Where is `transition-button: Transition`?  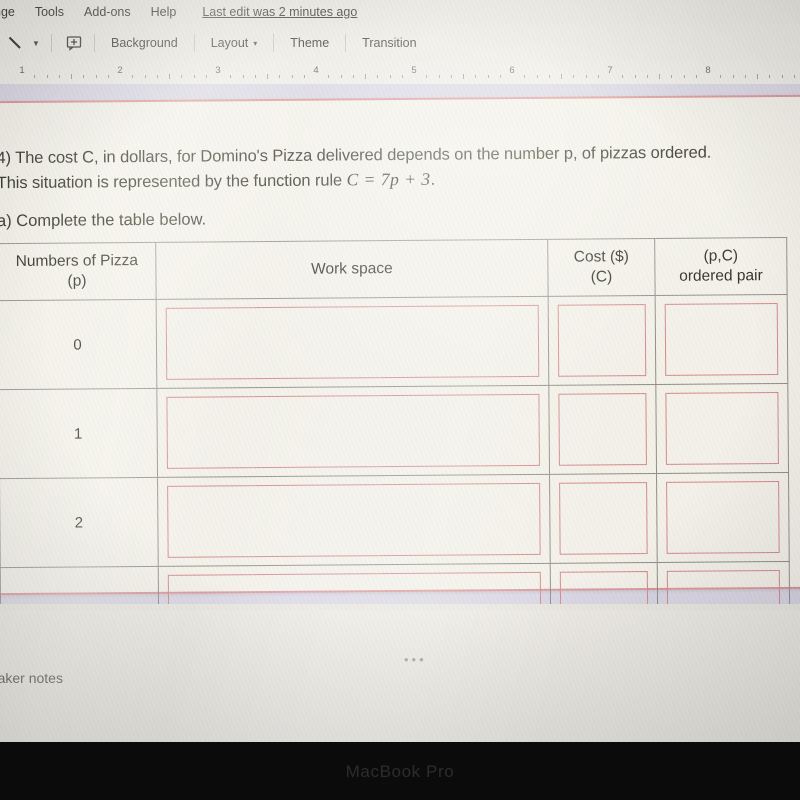
transition-button: Transition is located at coordinates (389, 43).